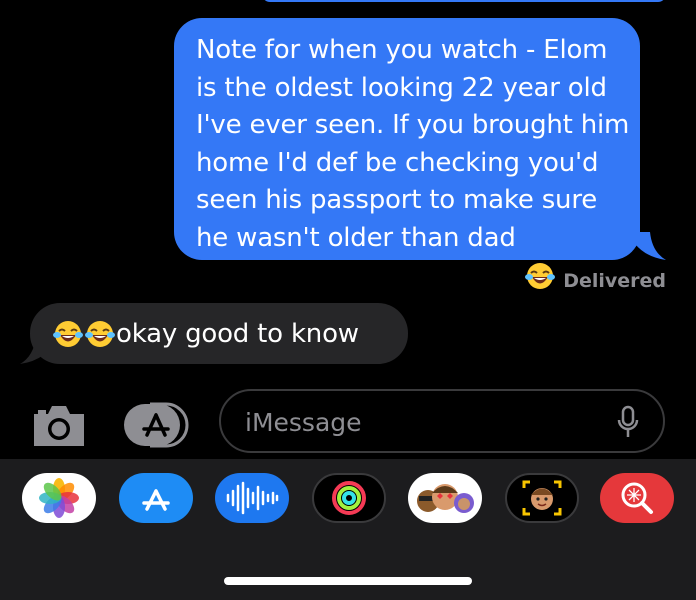 Image resolution: width=696 pixels, height=600 pixels. What do you see at coordinates (348, 581) in the screenshot?
I see `home-indicator` at bounding box center [348, 581].